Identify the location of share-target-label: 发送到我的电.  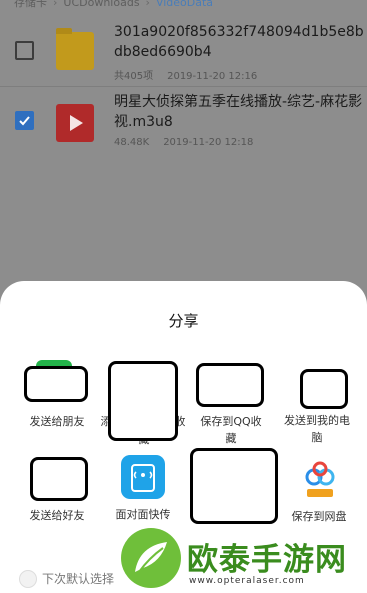
(317, 420).